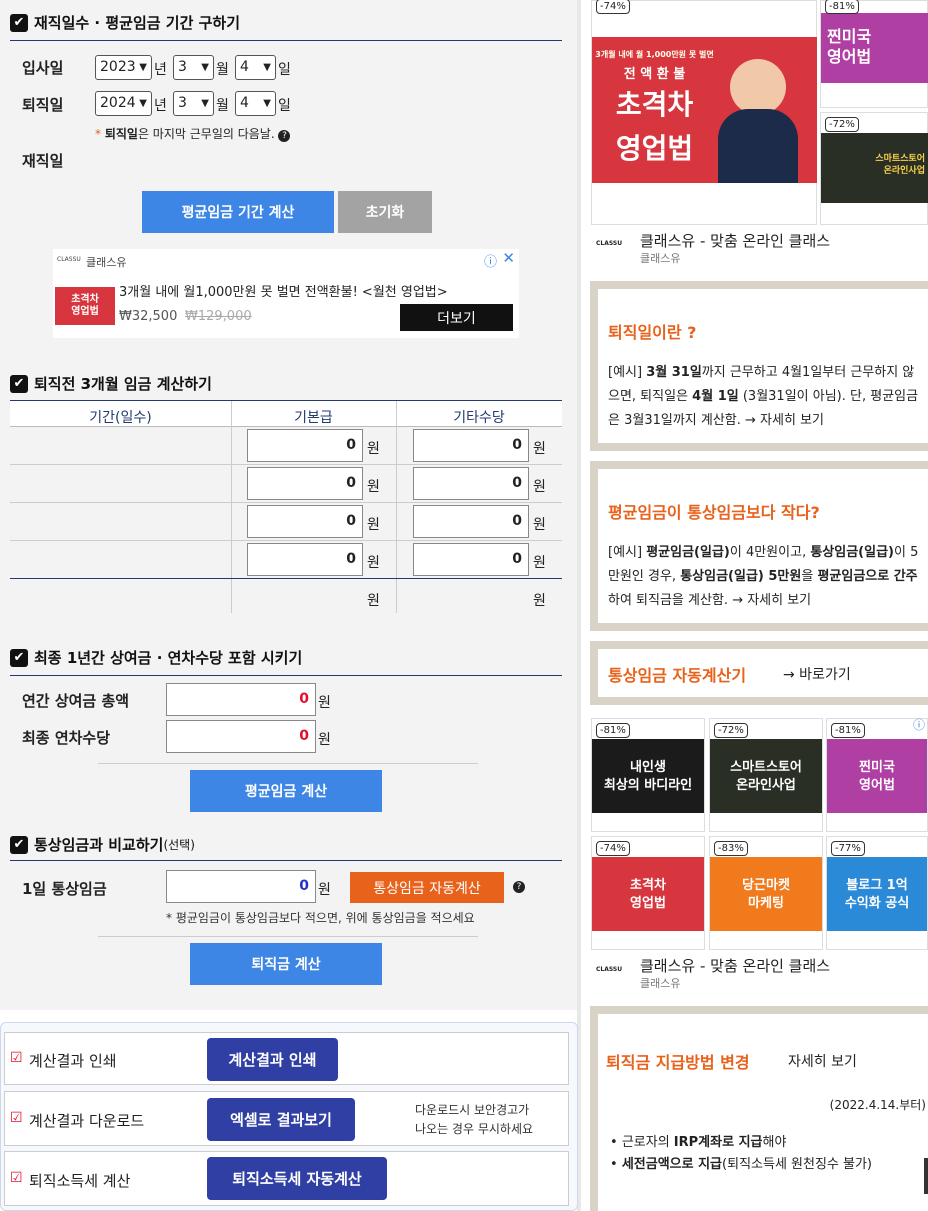 This screenshot has height=1211, width=928. I want to click on leave-day-value: 4, so click(244, 103).